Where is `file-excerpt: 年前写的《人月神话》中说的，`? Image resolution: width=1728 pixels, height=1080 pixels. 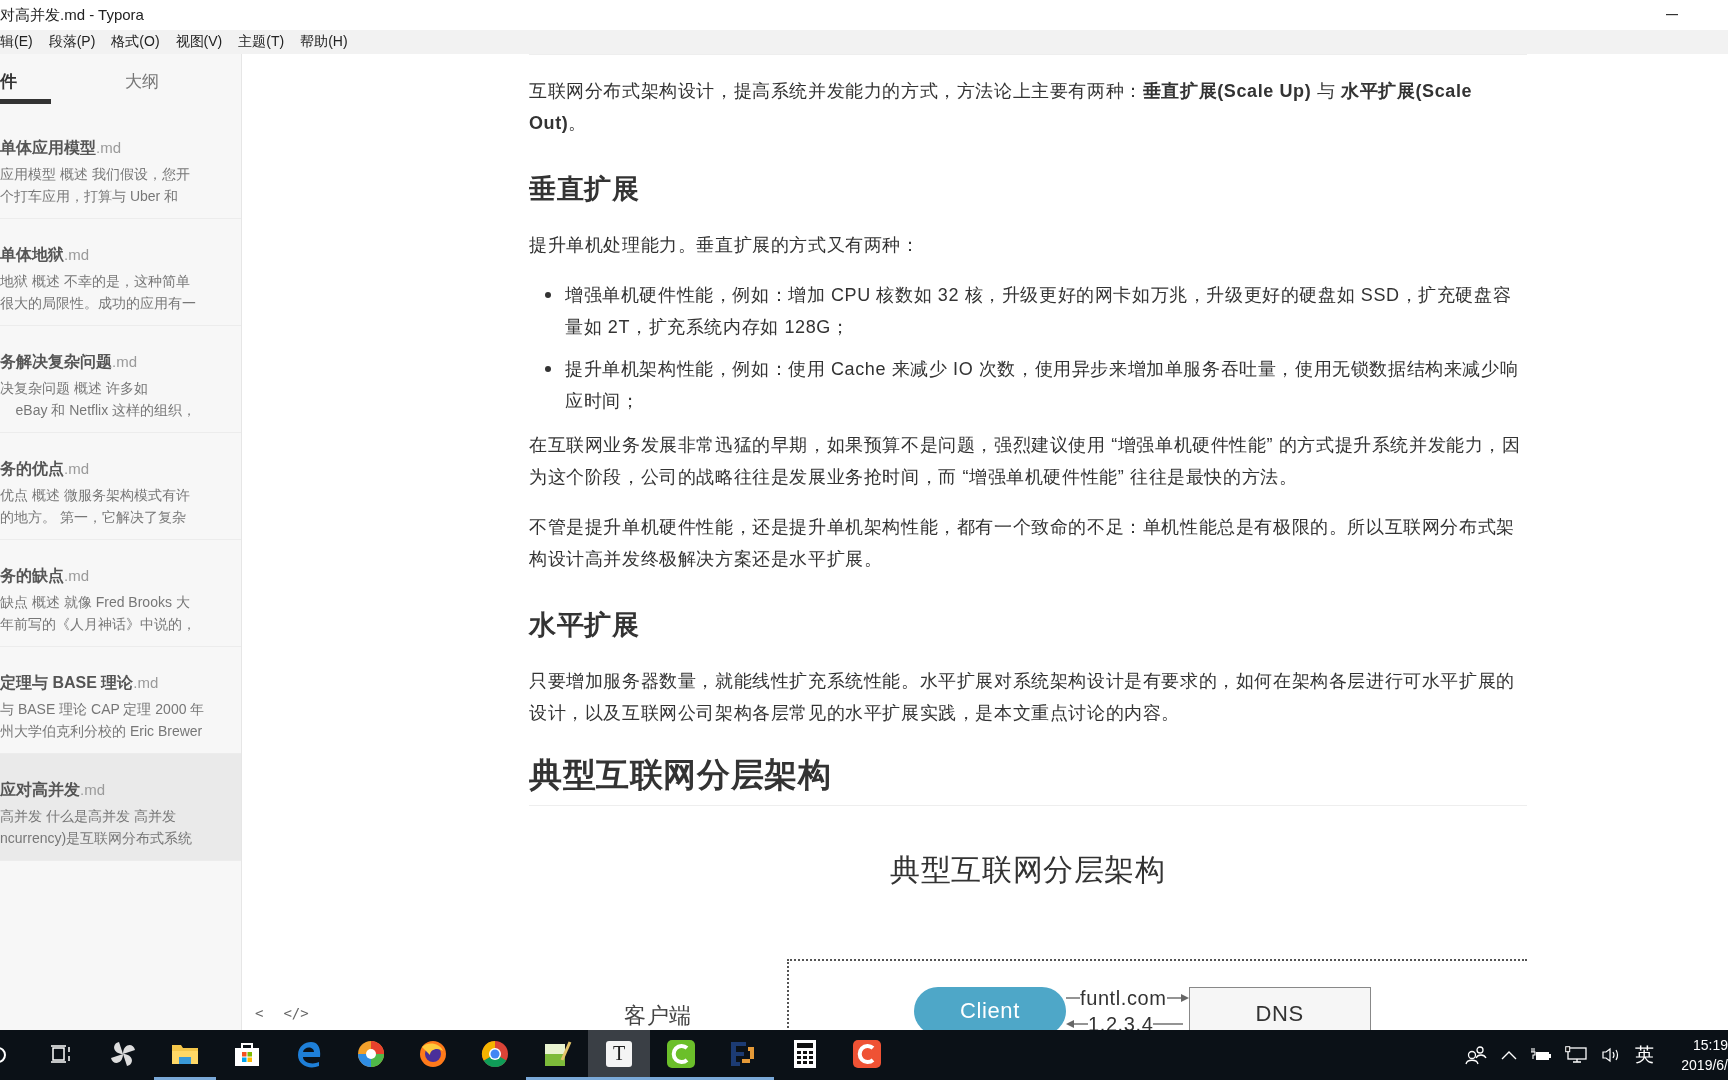 file-excerpt: 年前写的《人月神话》中说的， is located at coordinates (98, 624).